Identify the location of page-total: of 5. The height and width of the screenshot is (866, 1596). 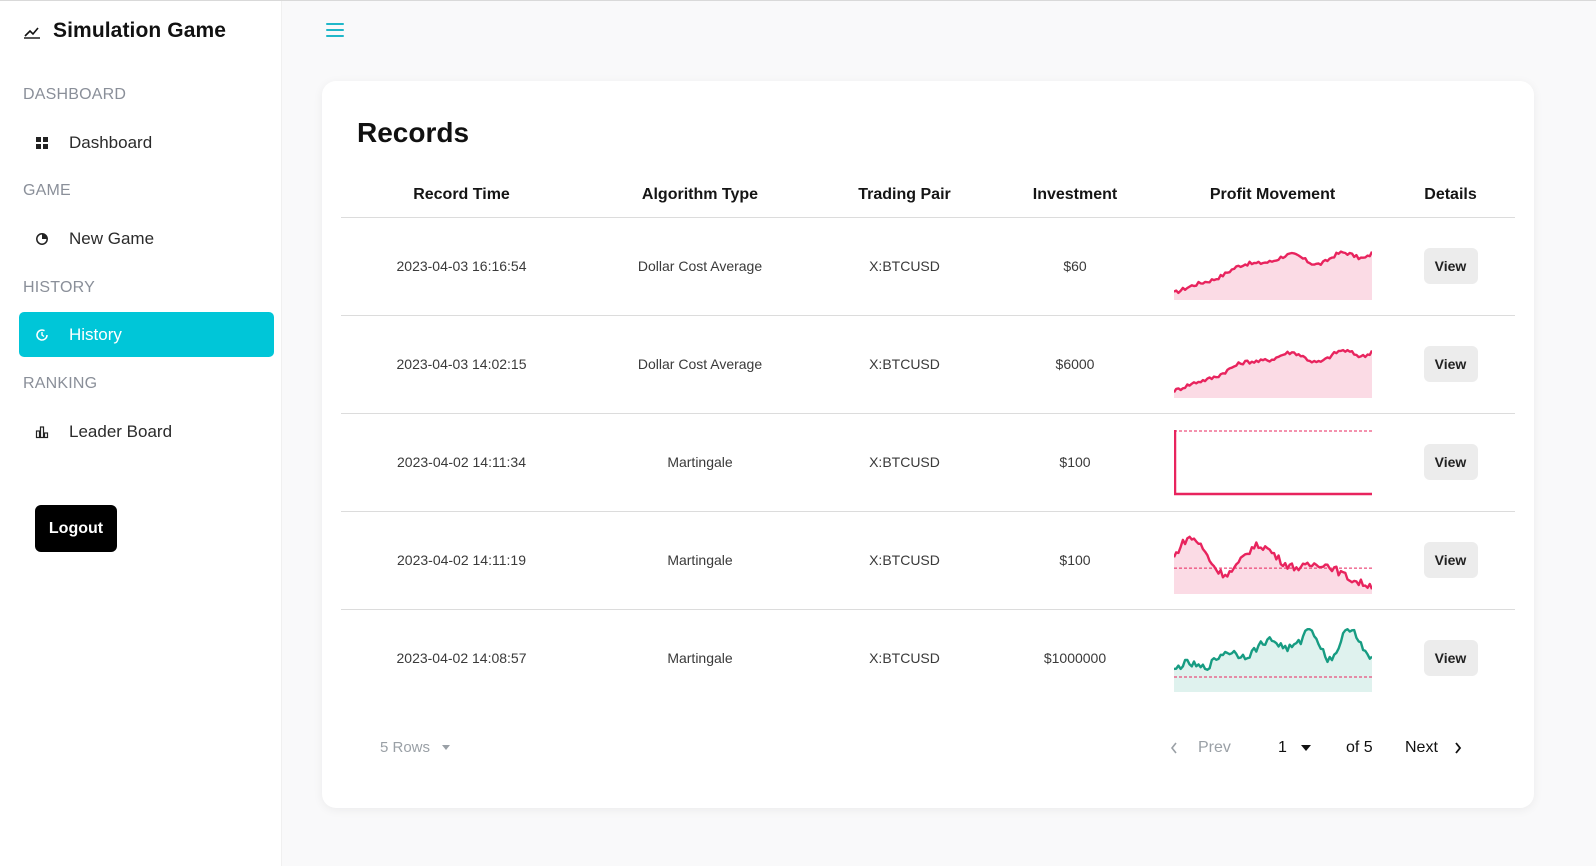
(1359, 747).